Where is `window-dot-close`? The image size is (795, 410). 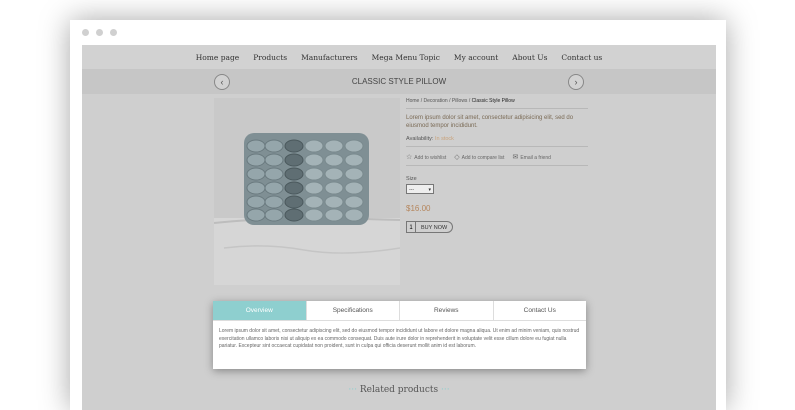 window-dot-close is located at coordinates (85, 32).